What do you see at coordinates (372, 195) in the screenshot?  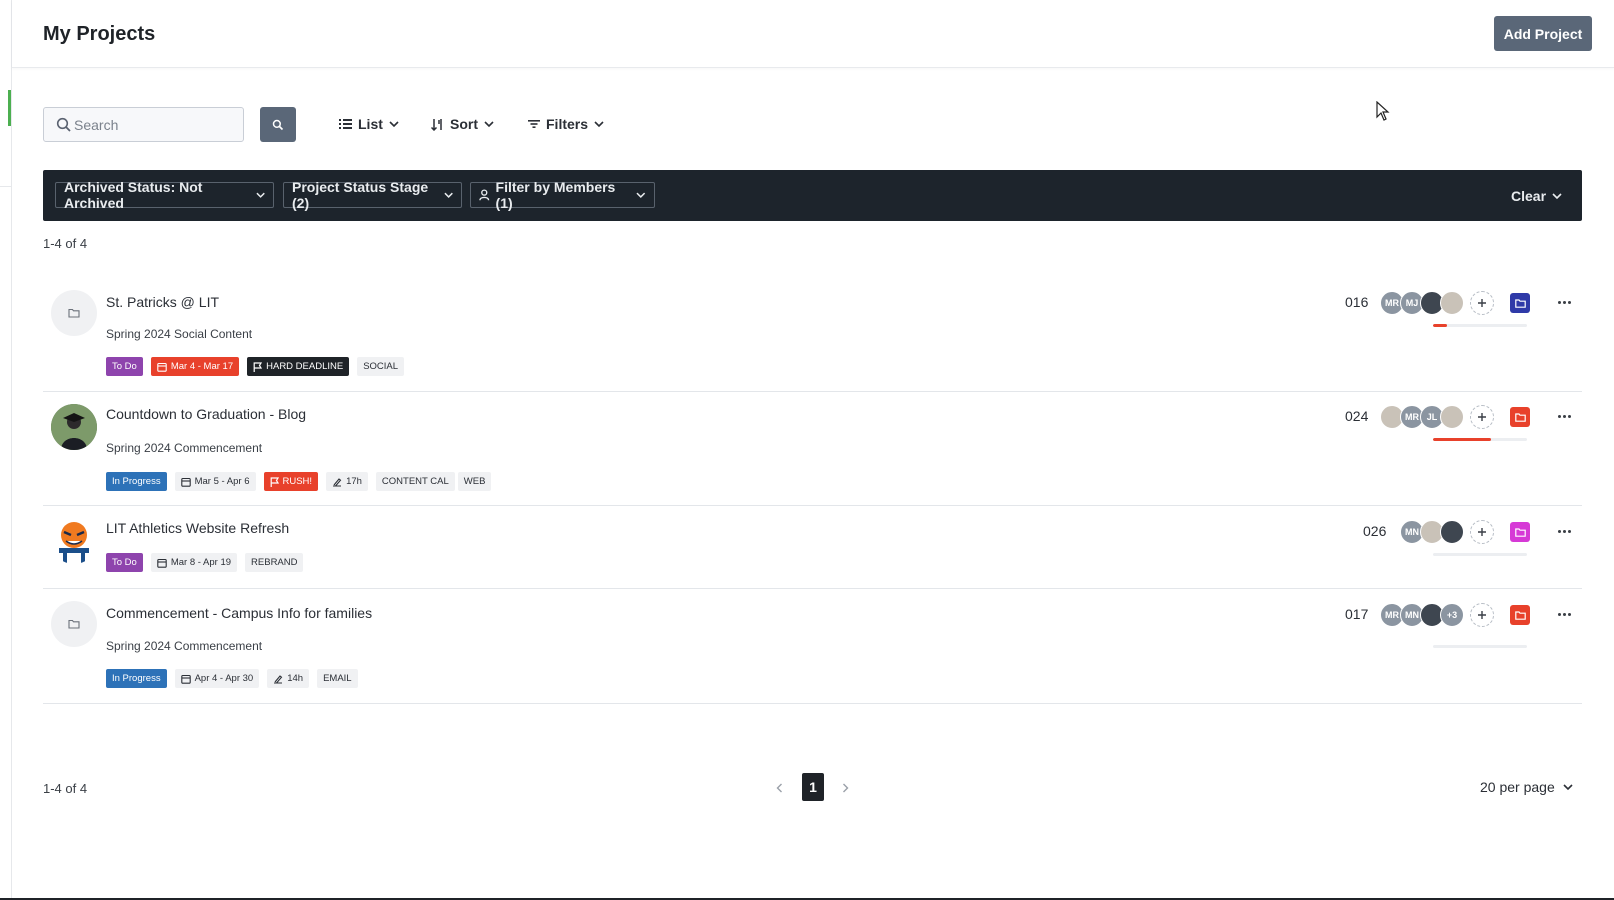 I see `filter-chip-status-stage: Project Status Stage (2)` at bounding box center [372, 195].